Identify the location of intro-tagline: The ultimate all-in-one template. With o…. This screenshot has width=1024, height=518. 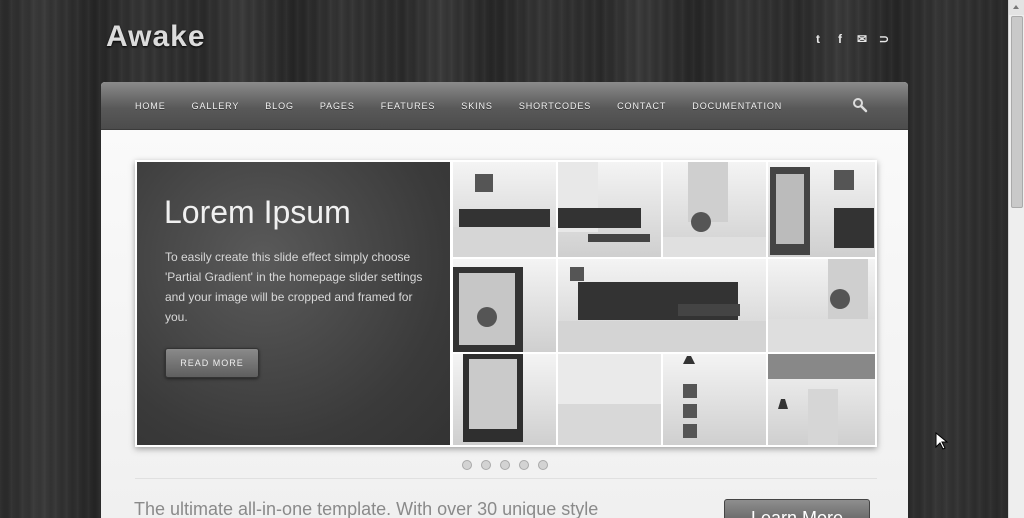
(366, 508).